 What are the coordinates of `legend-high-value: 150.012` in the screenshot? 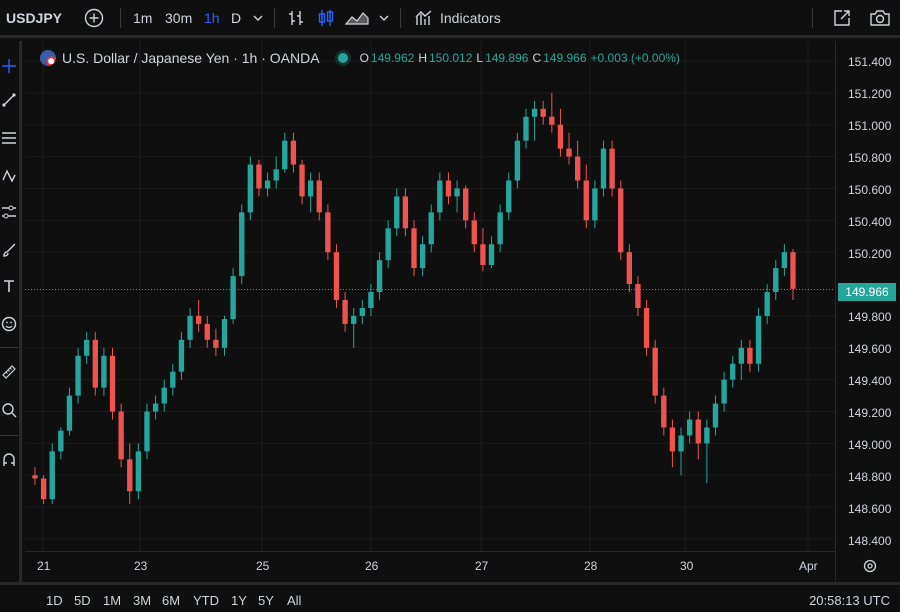 It's located at (450, 58).